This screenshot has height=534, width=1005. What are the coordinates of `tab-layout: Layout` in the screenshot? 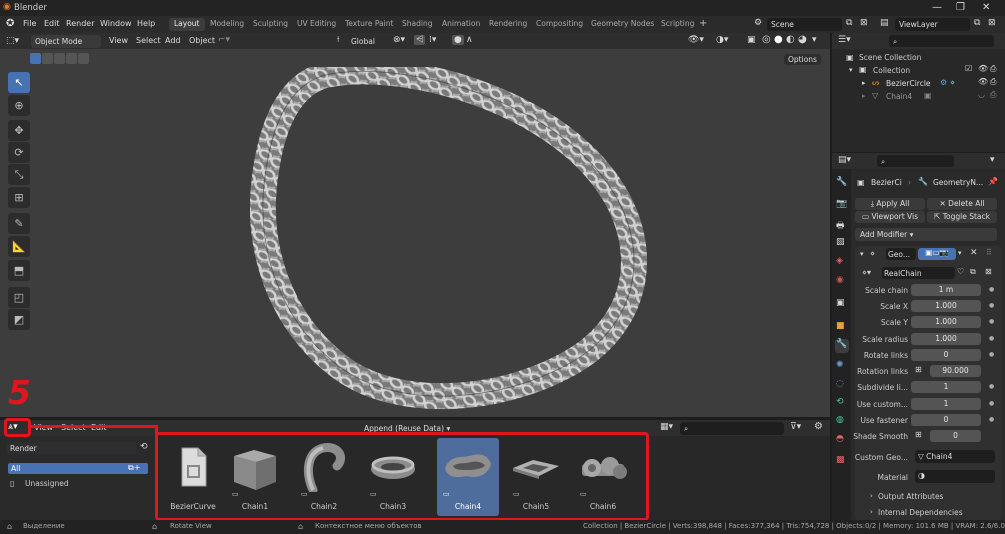 It's located at (187, 24).